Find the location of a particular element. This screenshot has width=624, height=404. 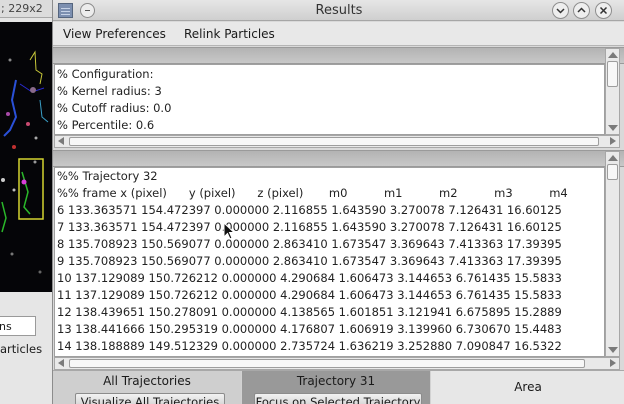

image-window-title: ; 229x2 is located at coordinates (30, 9).